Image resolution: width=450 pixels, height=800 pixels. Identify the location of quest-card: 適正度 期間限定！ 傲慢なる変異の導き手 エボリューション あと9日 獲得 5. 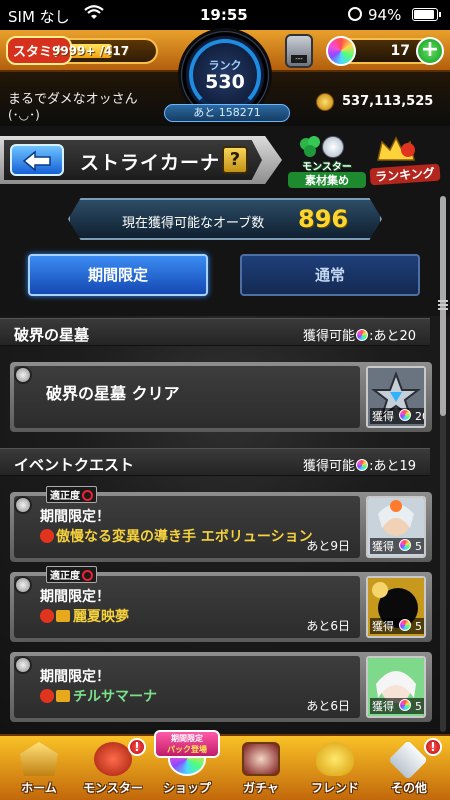
(221, 524).